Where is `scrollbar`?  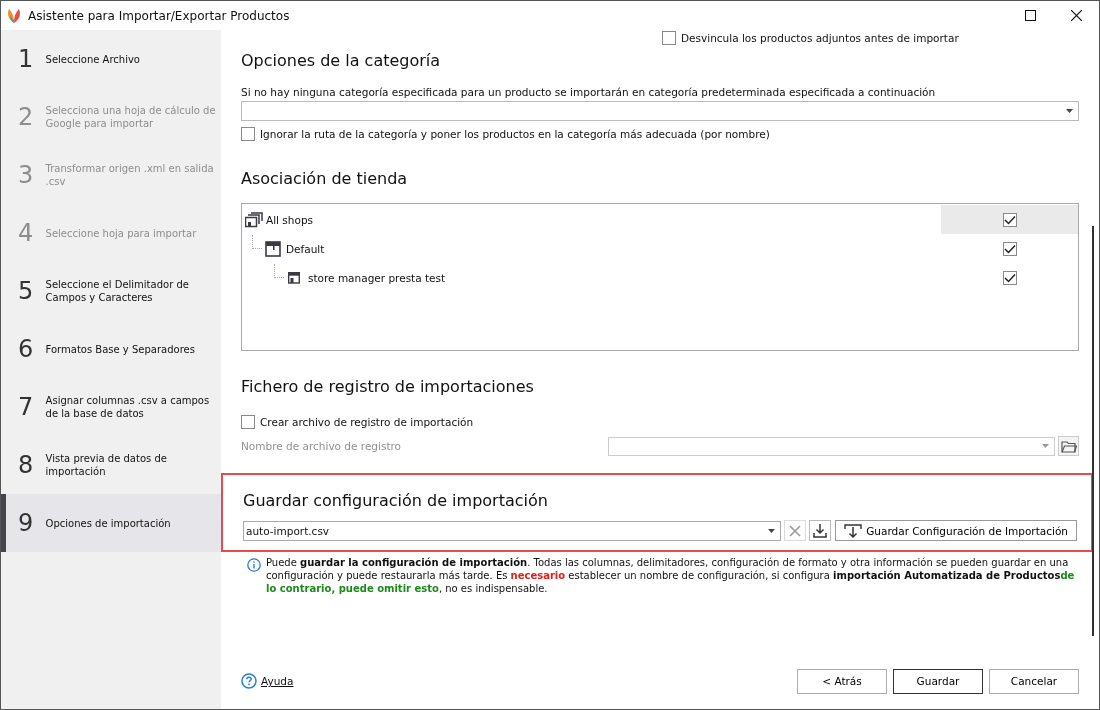 scrollbar is located at coordinates (1093, 431).